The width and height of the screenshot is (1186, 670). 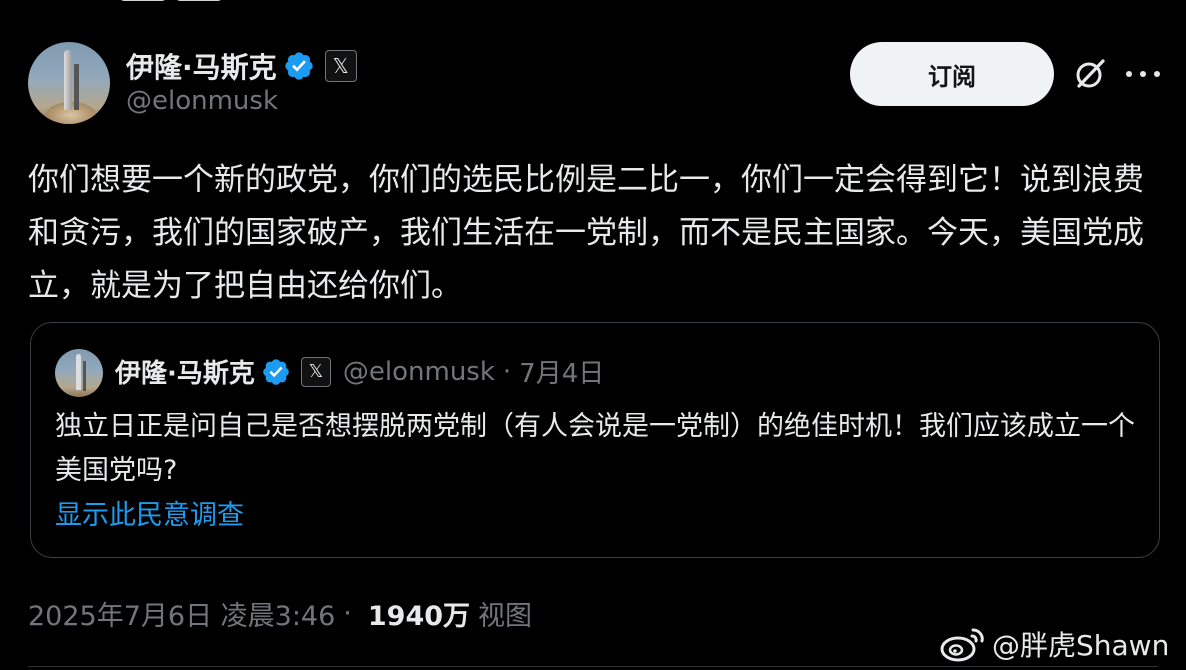 I want to click on author-name: 伊隆·马斯克, so click(x=201, y=66).